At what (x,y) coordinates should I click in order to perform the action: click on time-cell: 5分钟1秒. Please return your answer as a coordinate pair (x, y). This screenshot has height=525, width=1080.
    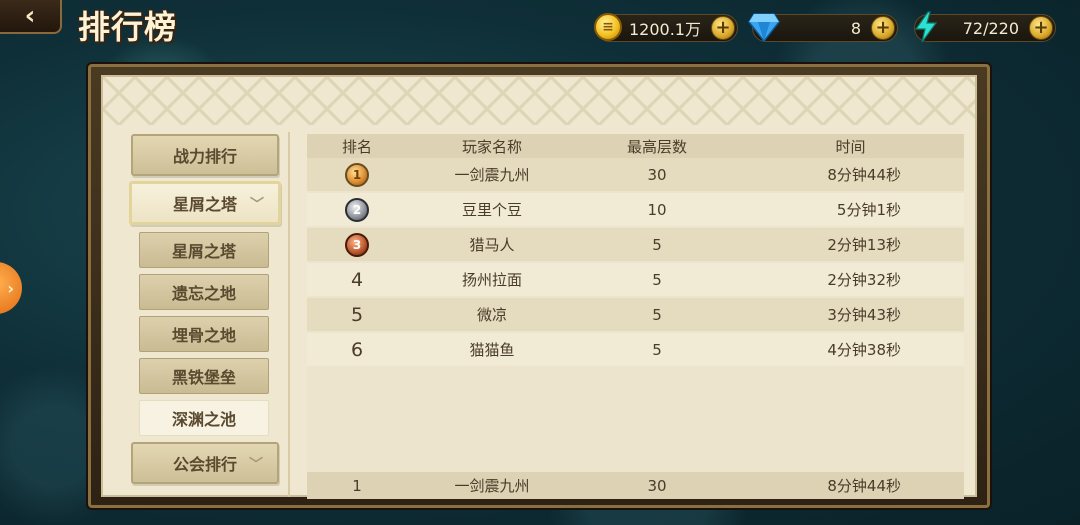
    Looking at the image, I should click on (868, 210).